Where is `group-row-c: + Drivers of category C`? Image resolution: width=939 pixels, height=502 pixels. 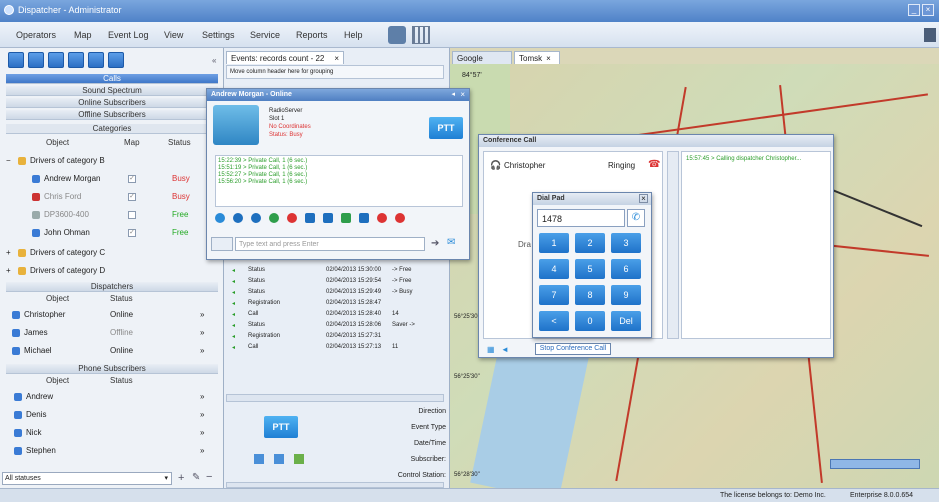
group-row-c: + Drivers of category C is located at coordinates (112, 253).